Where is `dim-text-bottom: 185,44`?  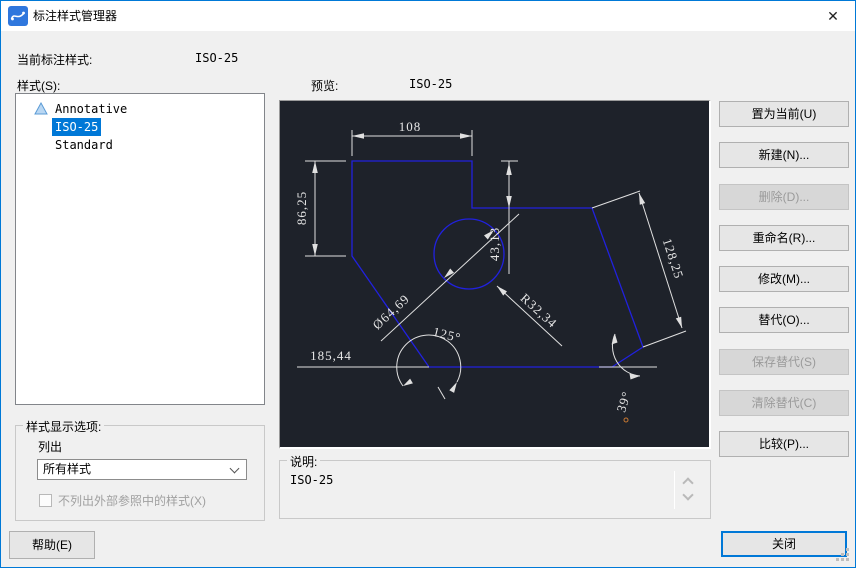
dim-text-bottom: 185,44 is located at coordinates (331, 355).